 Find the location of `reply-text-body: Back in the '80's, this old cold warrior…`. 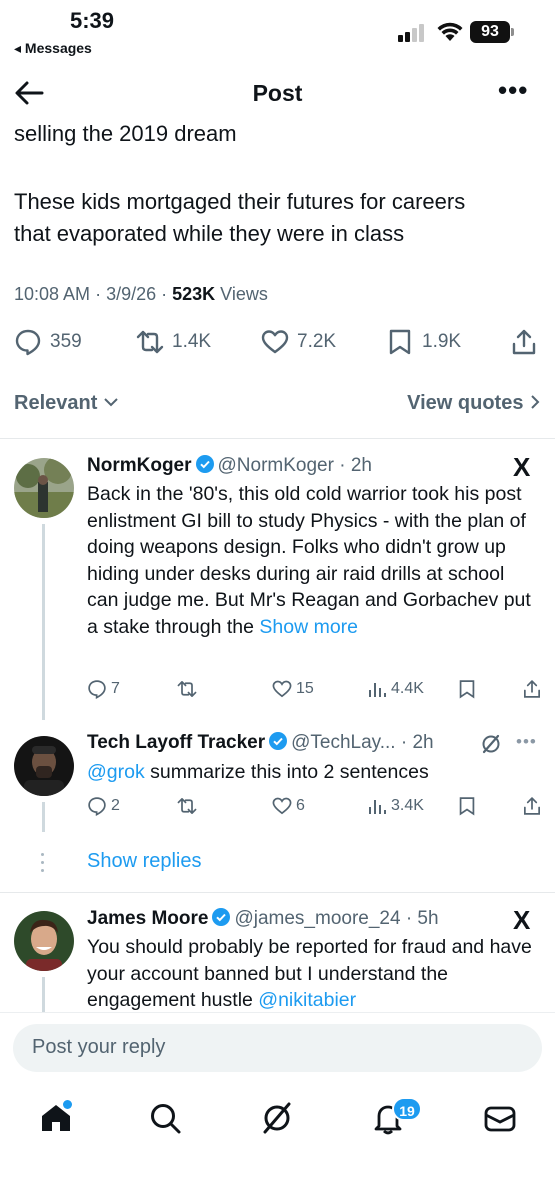

reply-text-body: Back in the '80's, this old cold warrior… is located at coordinates (309, 560).